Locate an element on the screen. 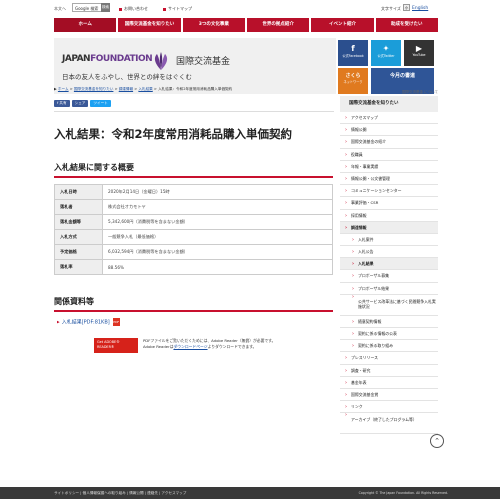 Image resolution: width=500 pixels, height=499 pixels. row-label: 落札率 is located at coordinates (78, 267).